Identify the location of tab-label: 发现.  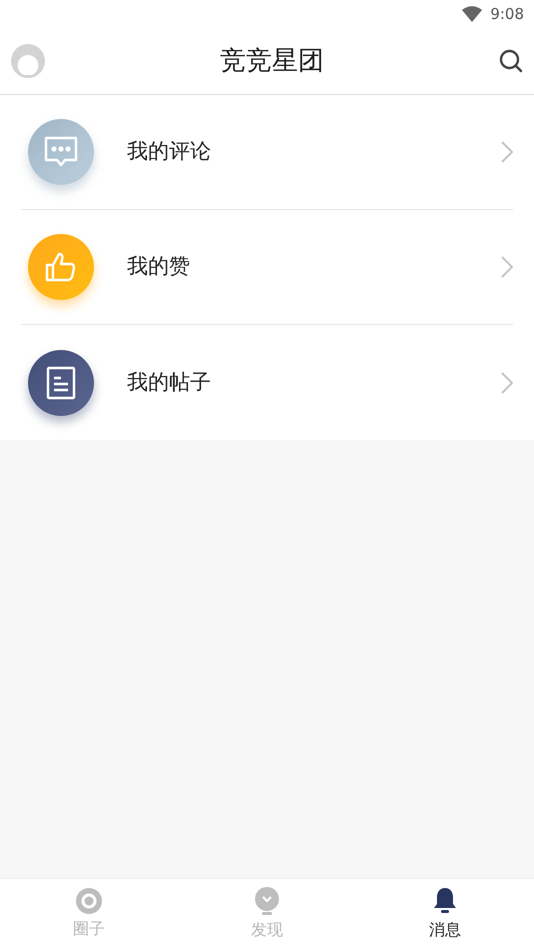
(267, 929).